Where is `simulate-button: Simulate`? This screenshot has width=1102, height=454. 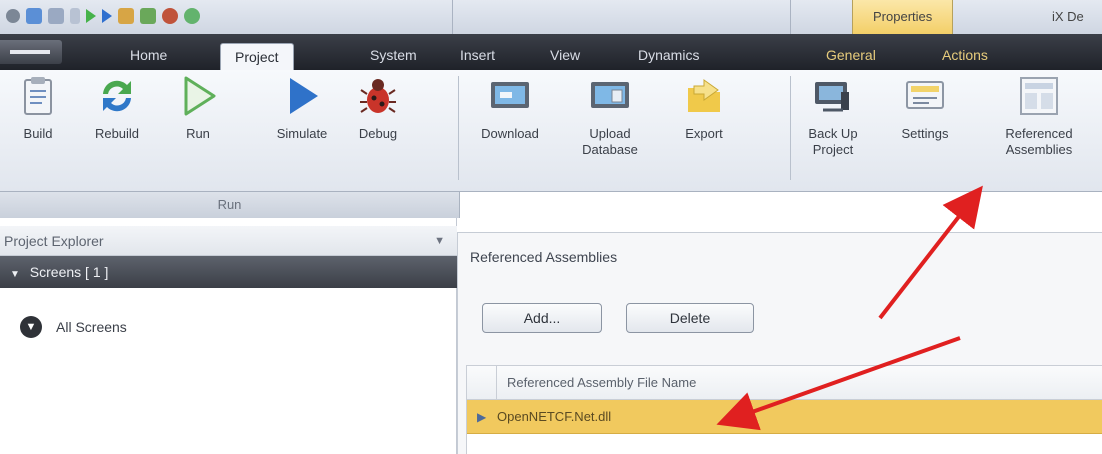 simulate-button: Simulate is located at coordinates (302, 108).